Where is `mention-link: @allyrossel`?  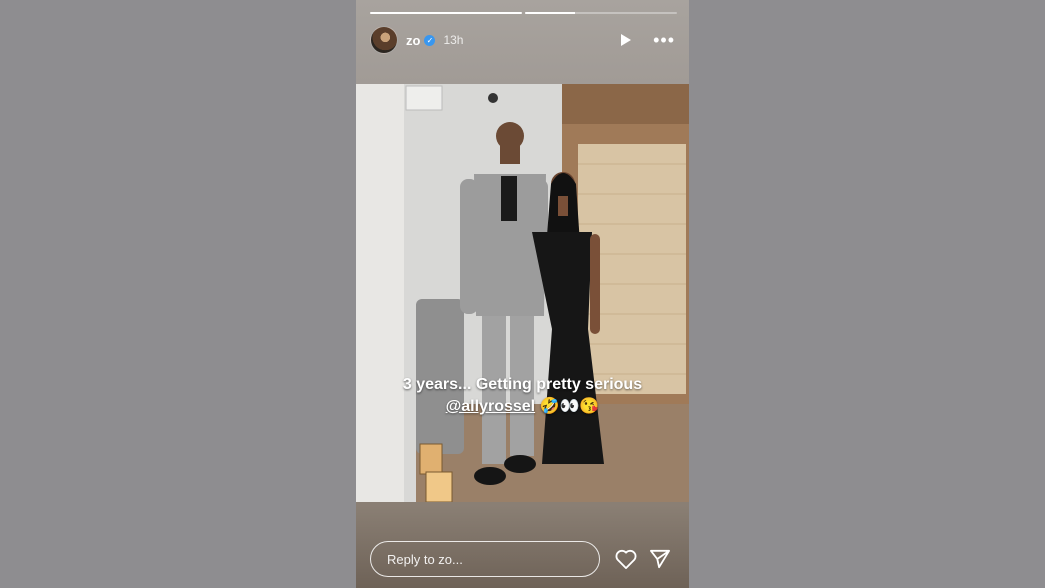 mention-link: @allyrossel is located at coordinates (490, 406).